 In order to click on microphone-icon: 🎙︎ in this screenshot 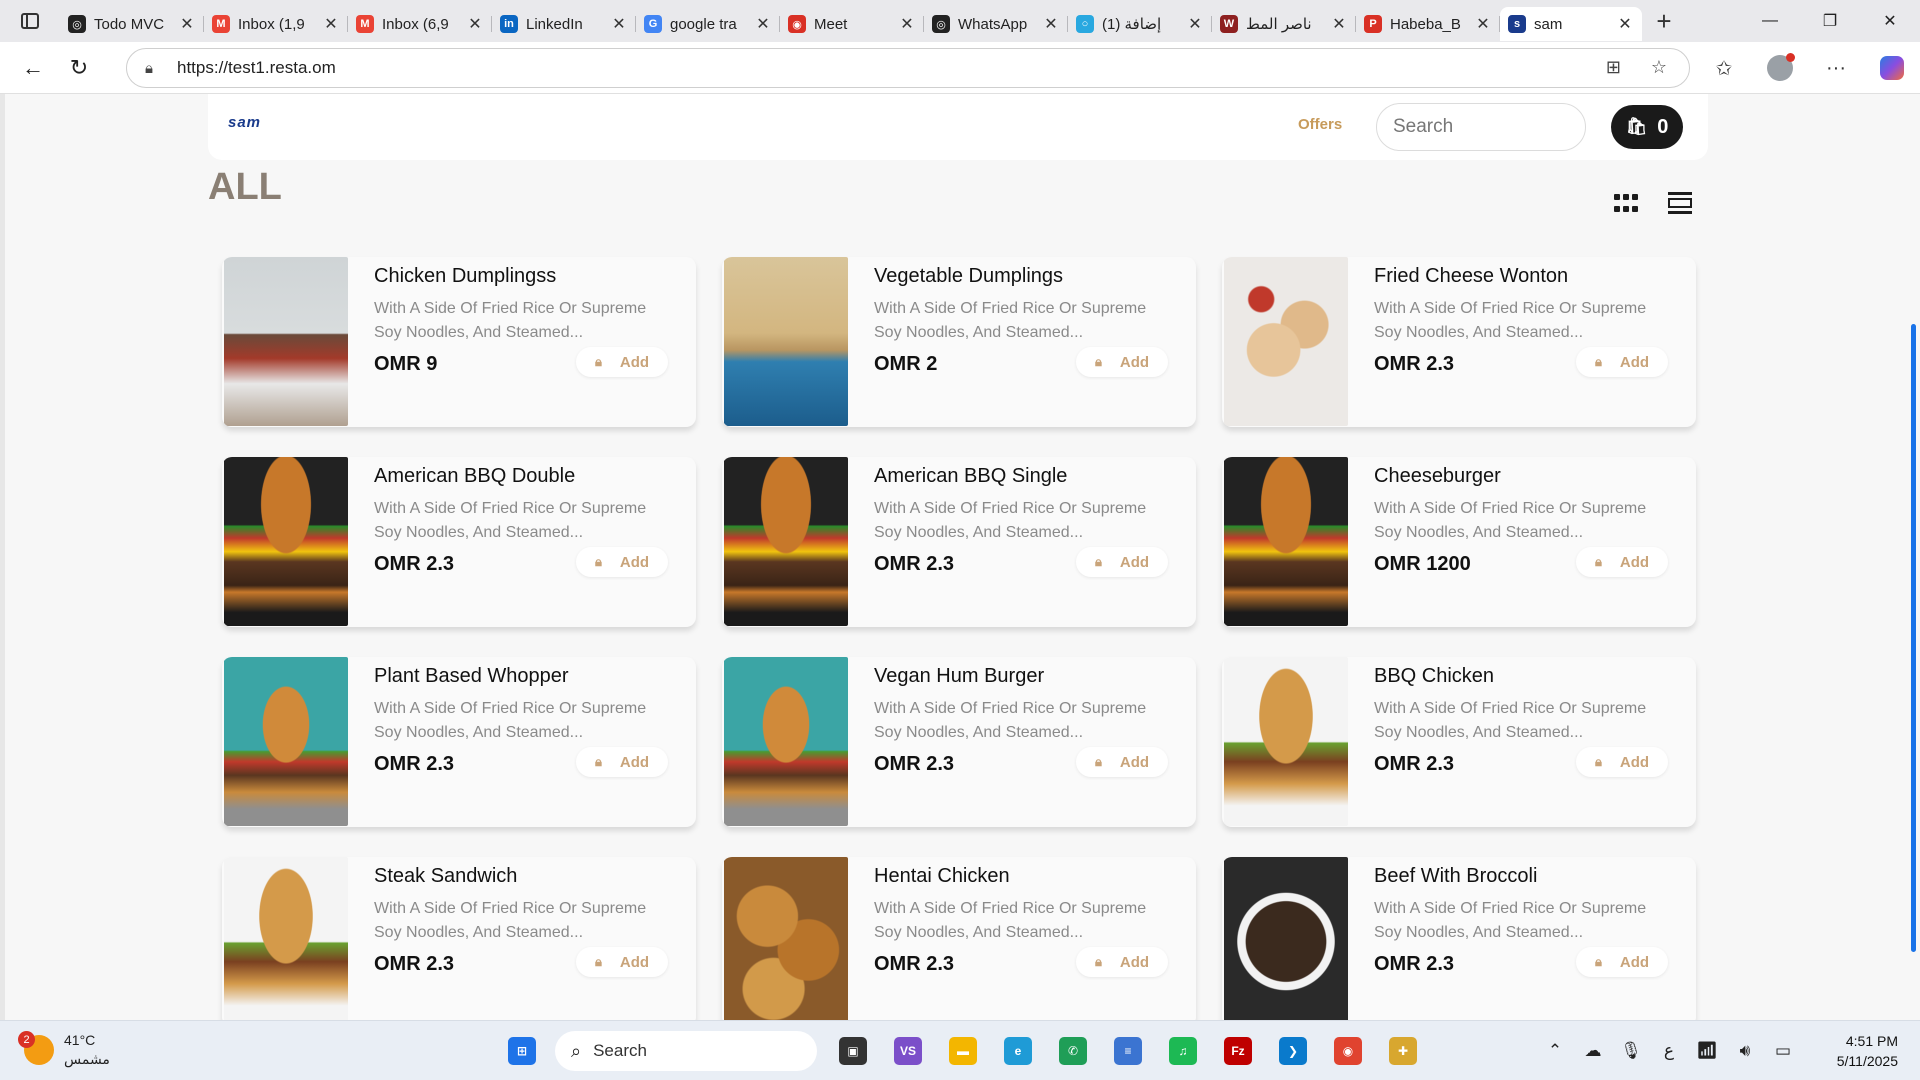, I will do `click(1631, 1051)`.